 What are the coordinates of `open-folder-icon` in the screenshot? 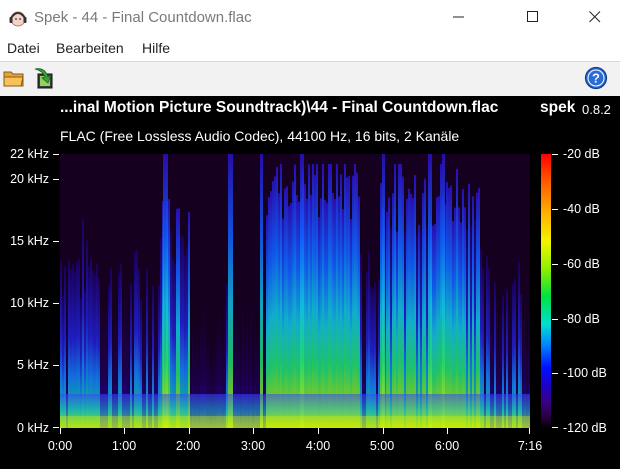 It's located at (13, 79).